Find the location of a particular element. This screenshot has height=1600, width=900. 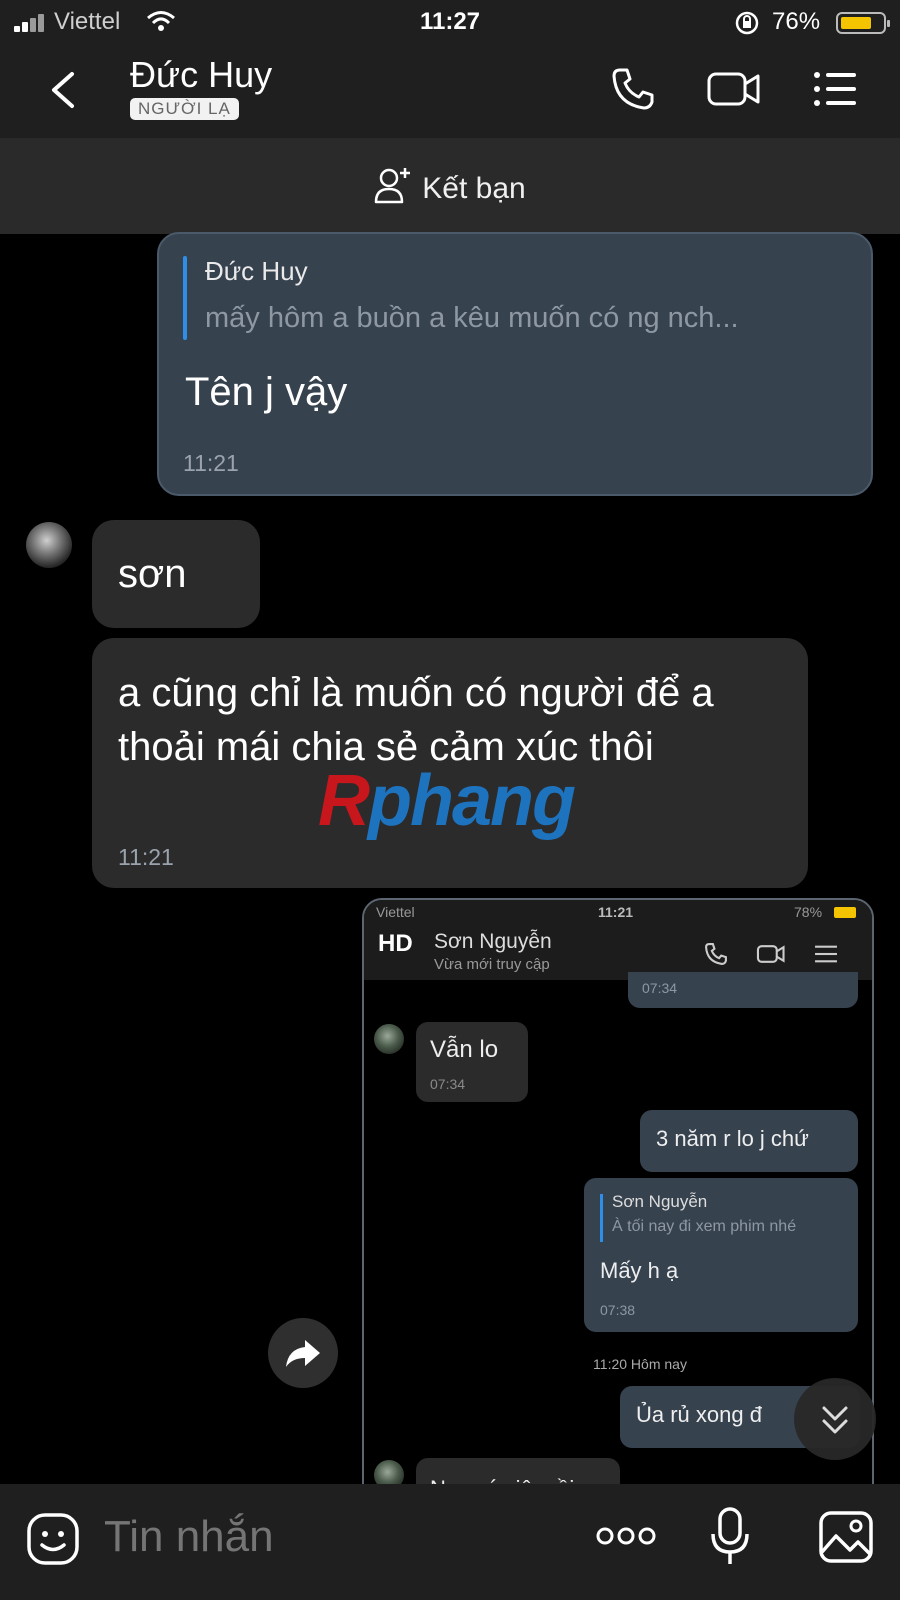

message-input is located at coordinates (334, 1537).